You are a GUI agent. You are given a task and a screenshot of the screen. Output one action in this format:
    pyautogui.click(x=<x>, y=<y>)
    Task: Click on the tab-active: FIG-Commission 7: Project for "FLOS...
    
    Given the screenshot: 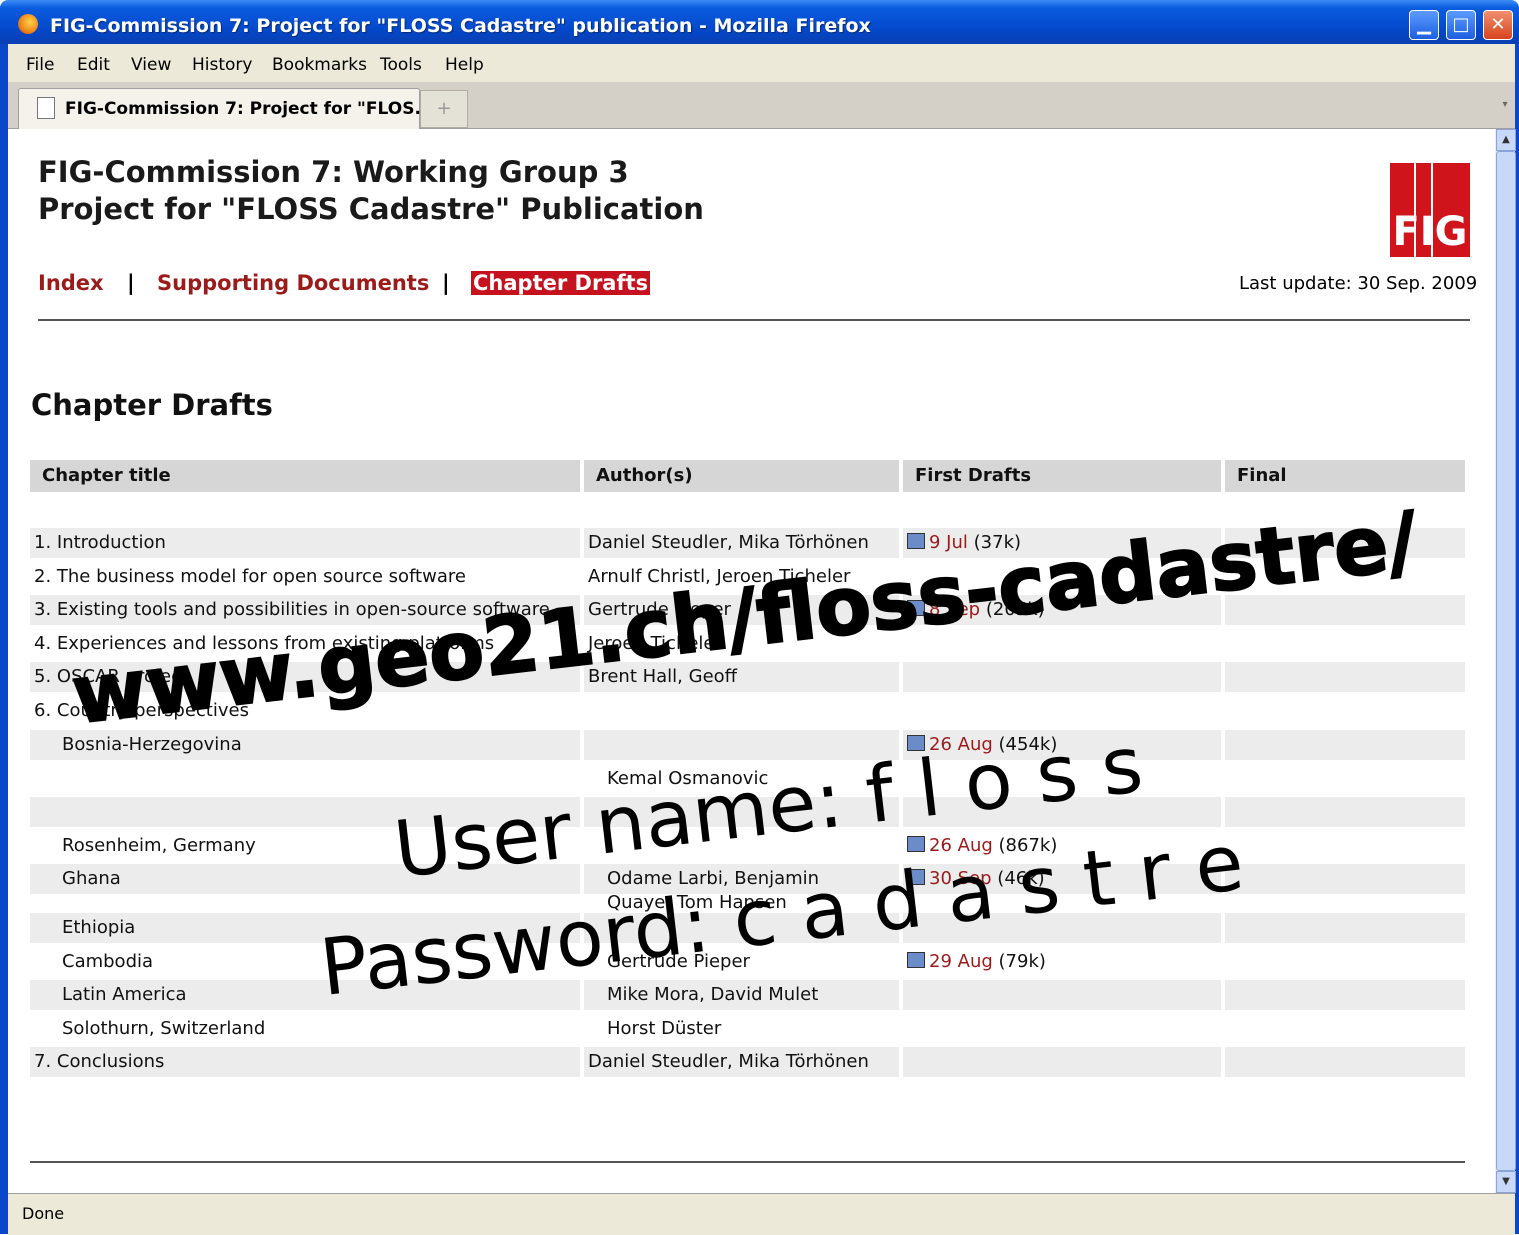 What is the action you would take?
    pyautogui.click(x=226, y=108)
    